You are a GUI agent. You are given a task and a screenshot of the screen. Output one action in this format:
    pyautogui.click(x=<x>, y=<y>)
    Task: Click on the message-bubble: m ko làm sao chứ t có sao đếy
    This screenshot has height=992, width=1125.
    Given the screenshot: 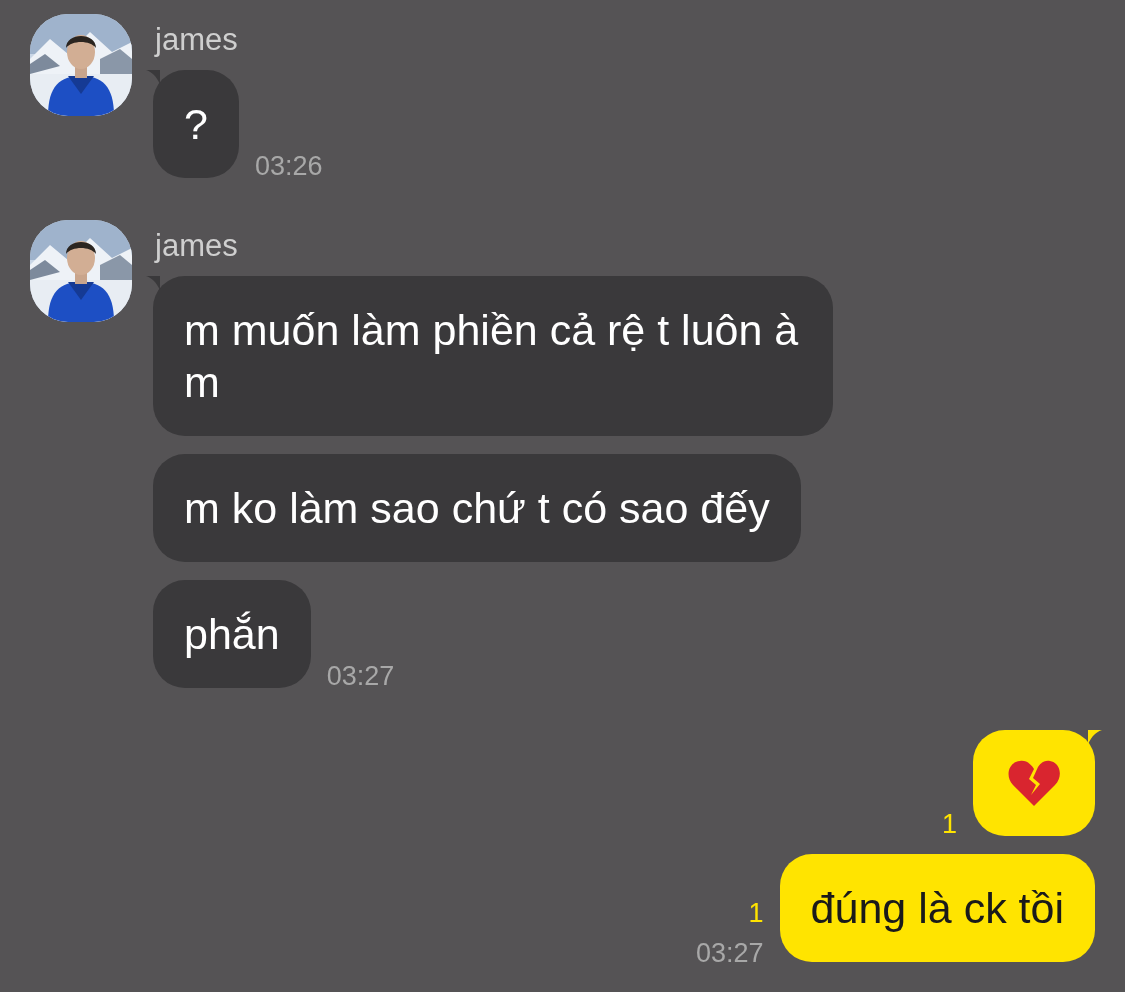 What is the action you would take?
    pyautogui.click(x=477, y=508)
    